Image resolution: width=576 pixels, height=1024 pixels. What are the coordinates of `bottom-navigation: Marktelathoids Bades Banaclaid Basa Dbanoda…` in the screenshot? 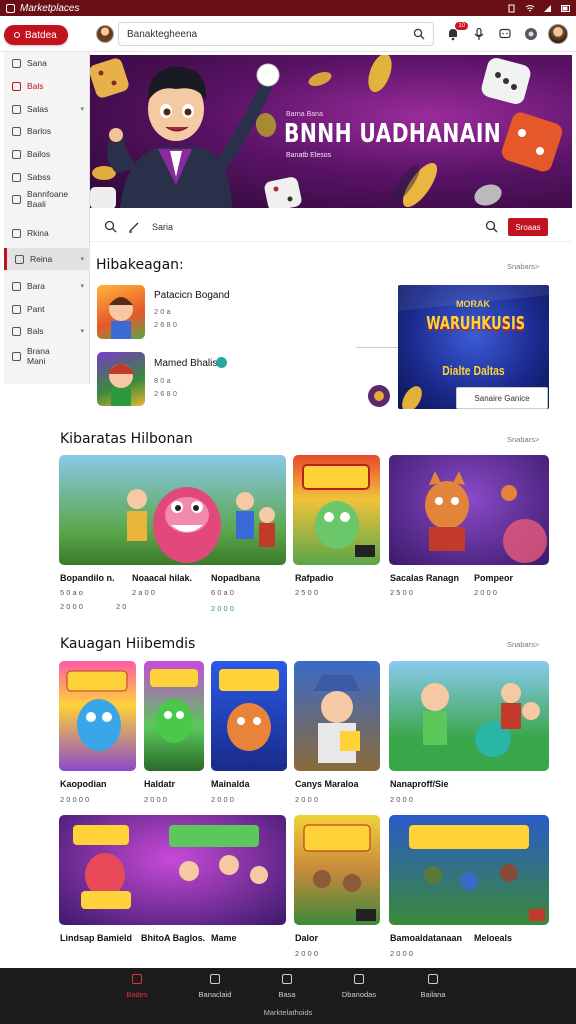 It's located at (288, 996).